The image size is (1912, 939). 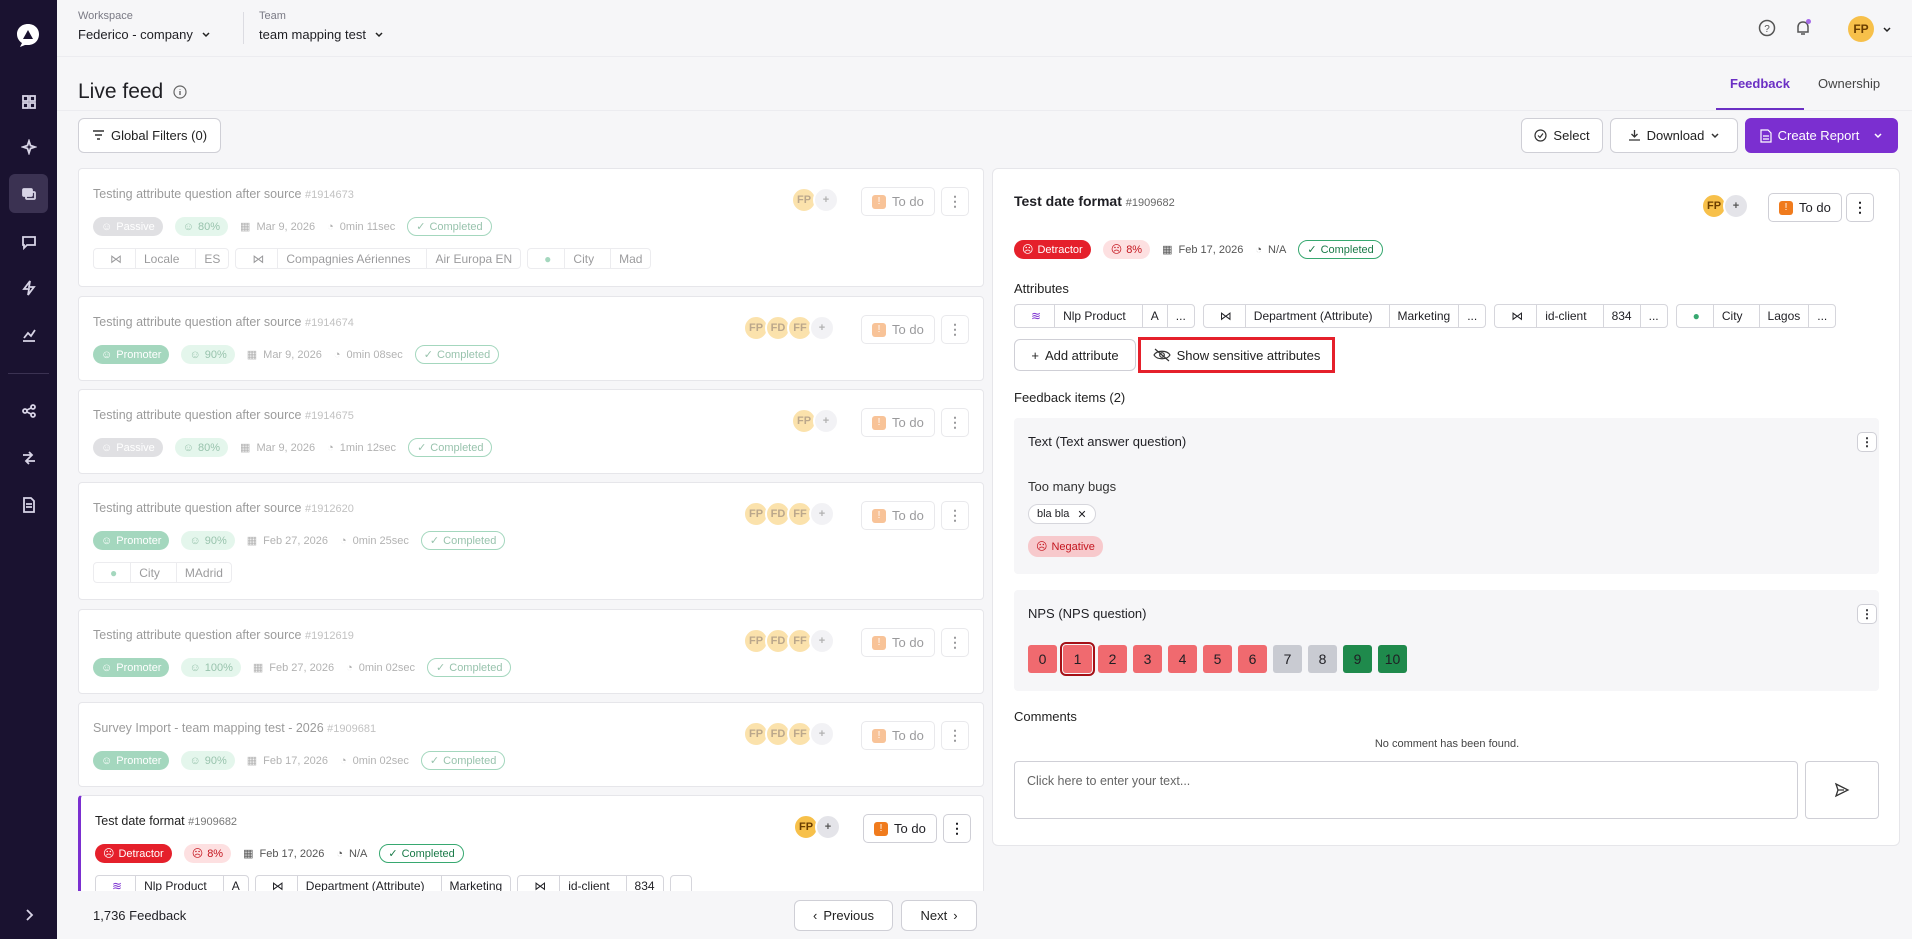 What do you see at coordinates (1861, 29) in the screenshot?
I see `user-avatar: FP` at bounding box center [1861, 29].